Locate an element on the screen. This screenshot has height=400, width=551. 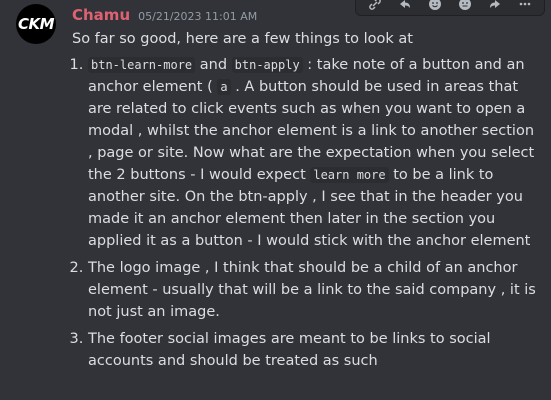
emoji-add-icon is located at coordinates (465, 7).